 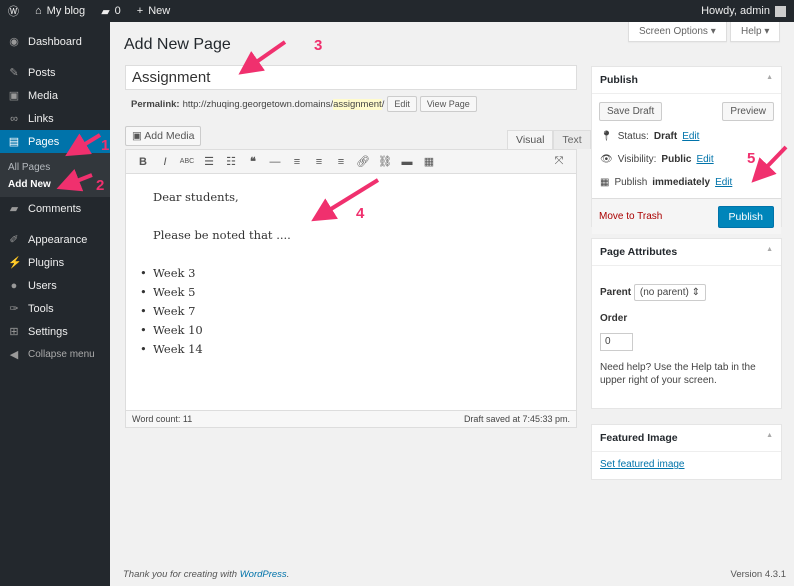 I want to click on annotation-label-2: 2, so click(x=100, y=185).